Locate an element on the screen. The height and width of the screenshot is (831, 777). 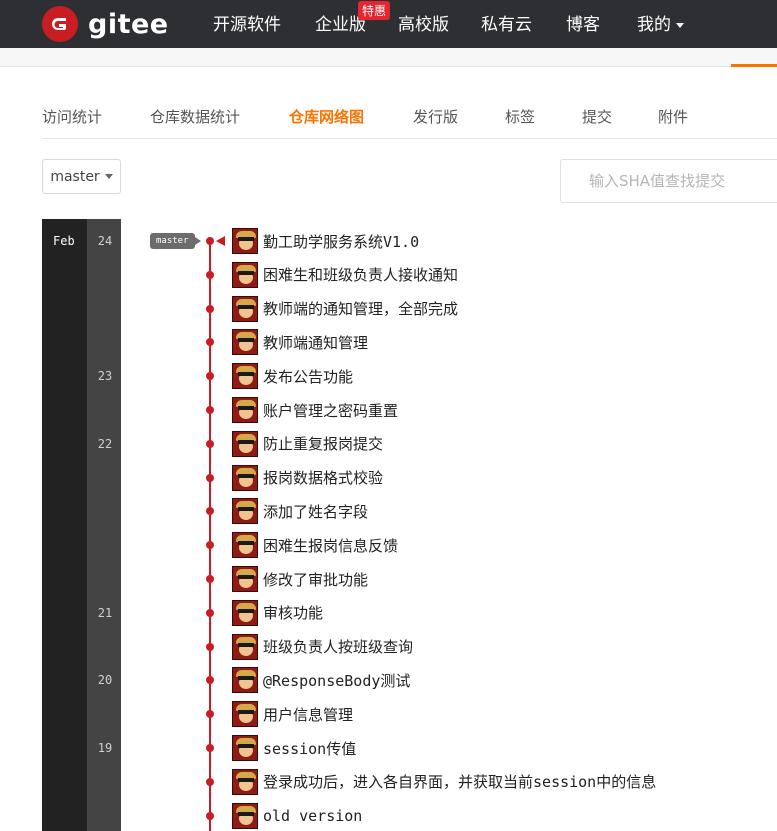
tab-repo-data-stats: 仓库数据统计 is located at coordinates (195, 116).